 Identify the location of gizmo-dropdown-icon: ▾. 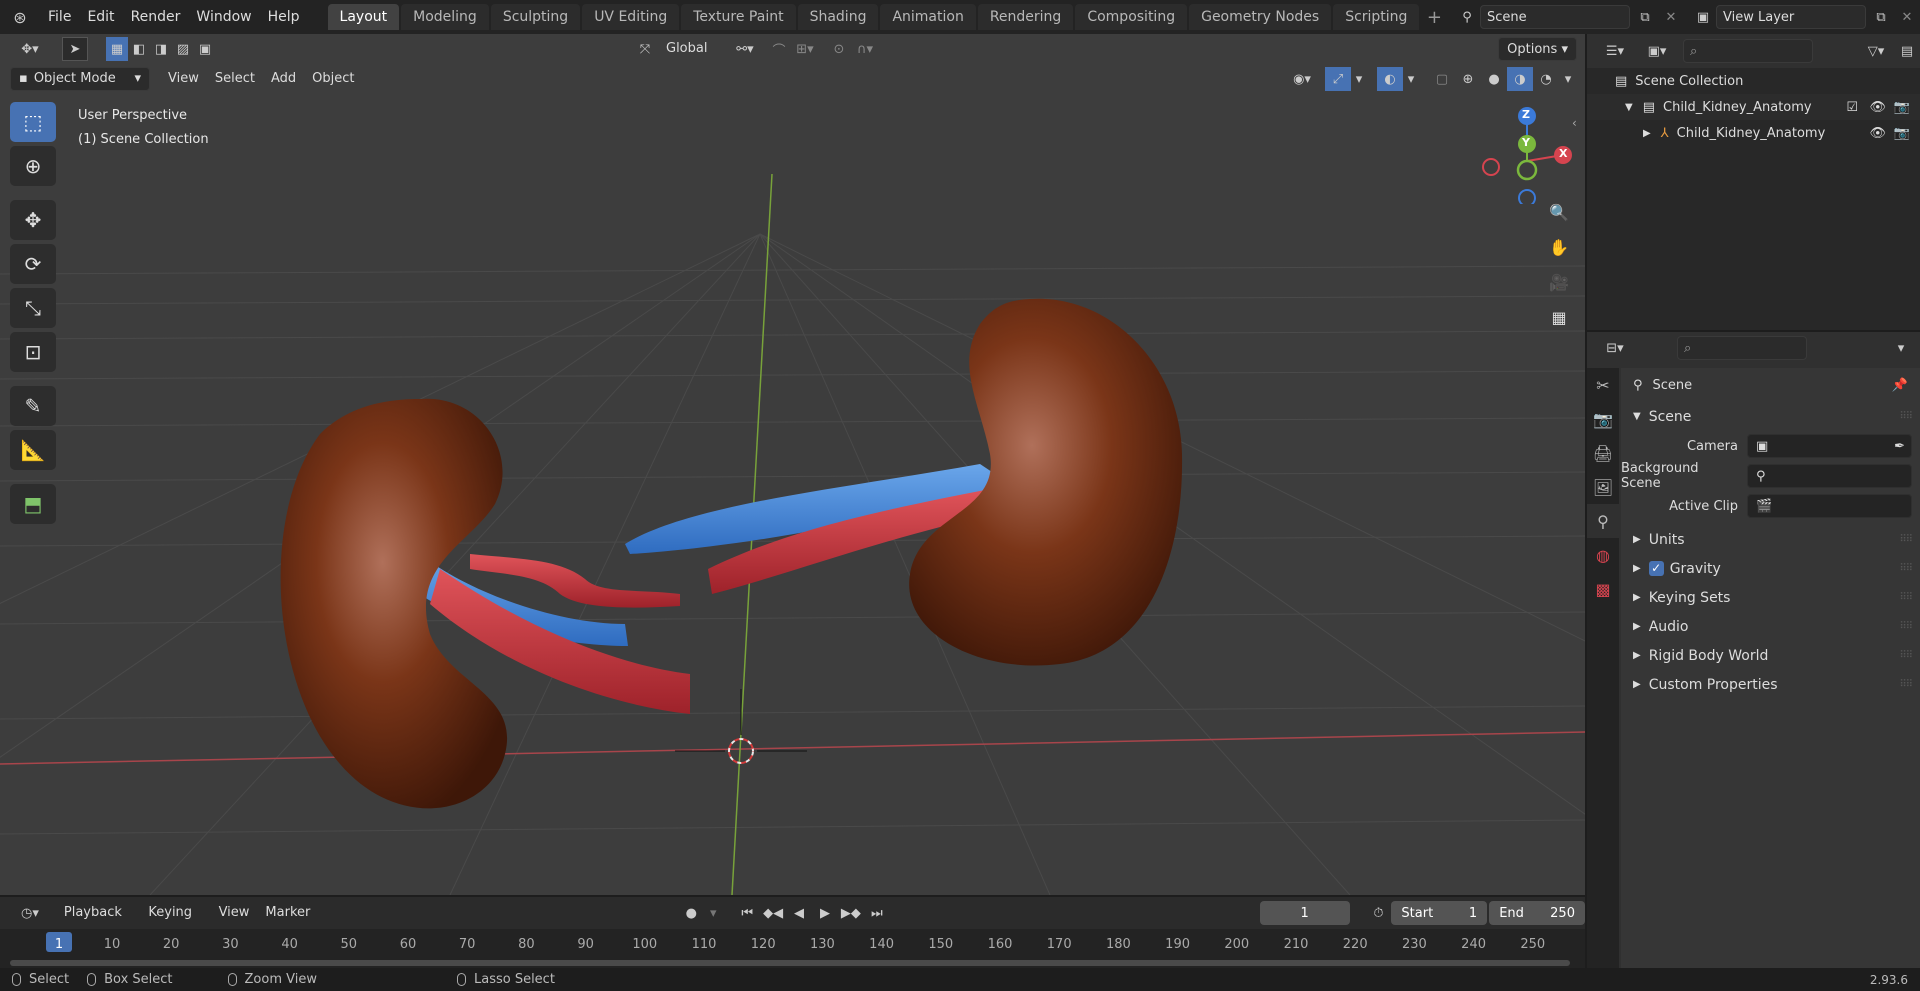
(1359, 79).